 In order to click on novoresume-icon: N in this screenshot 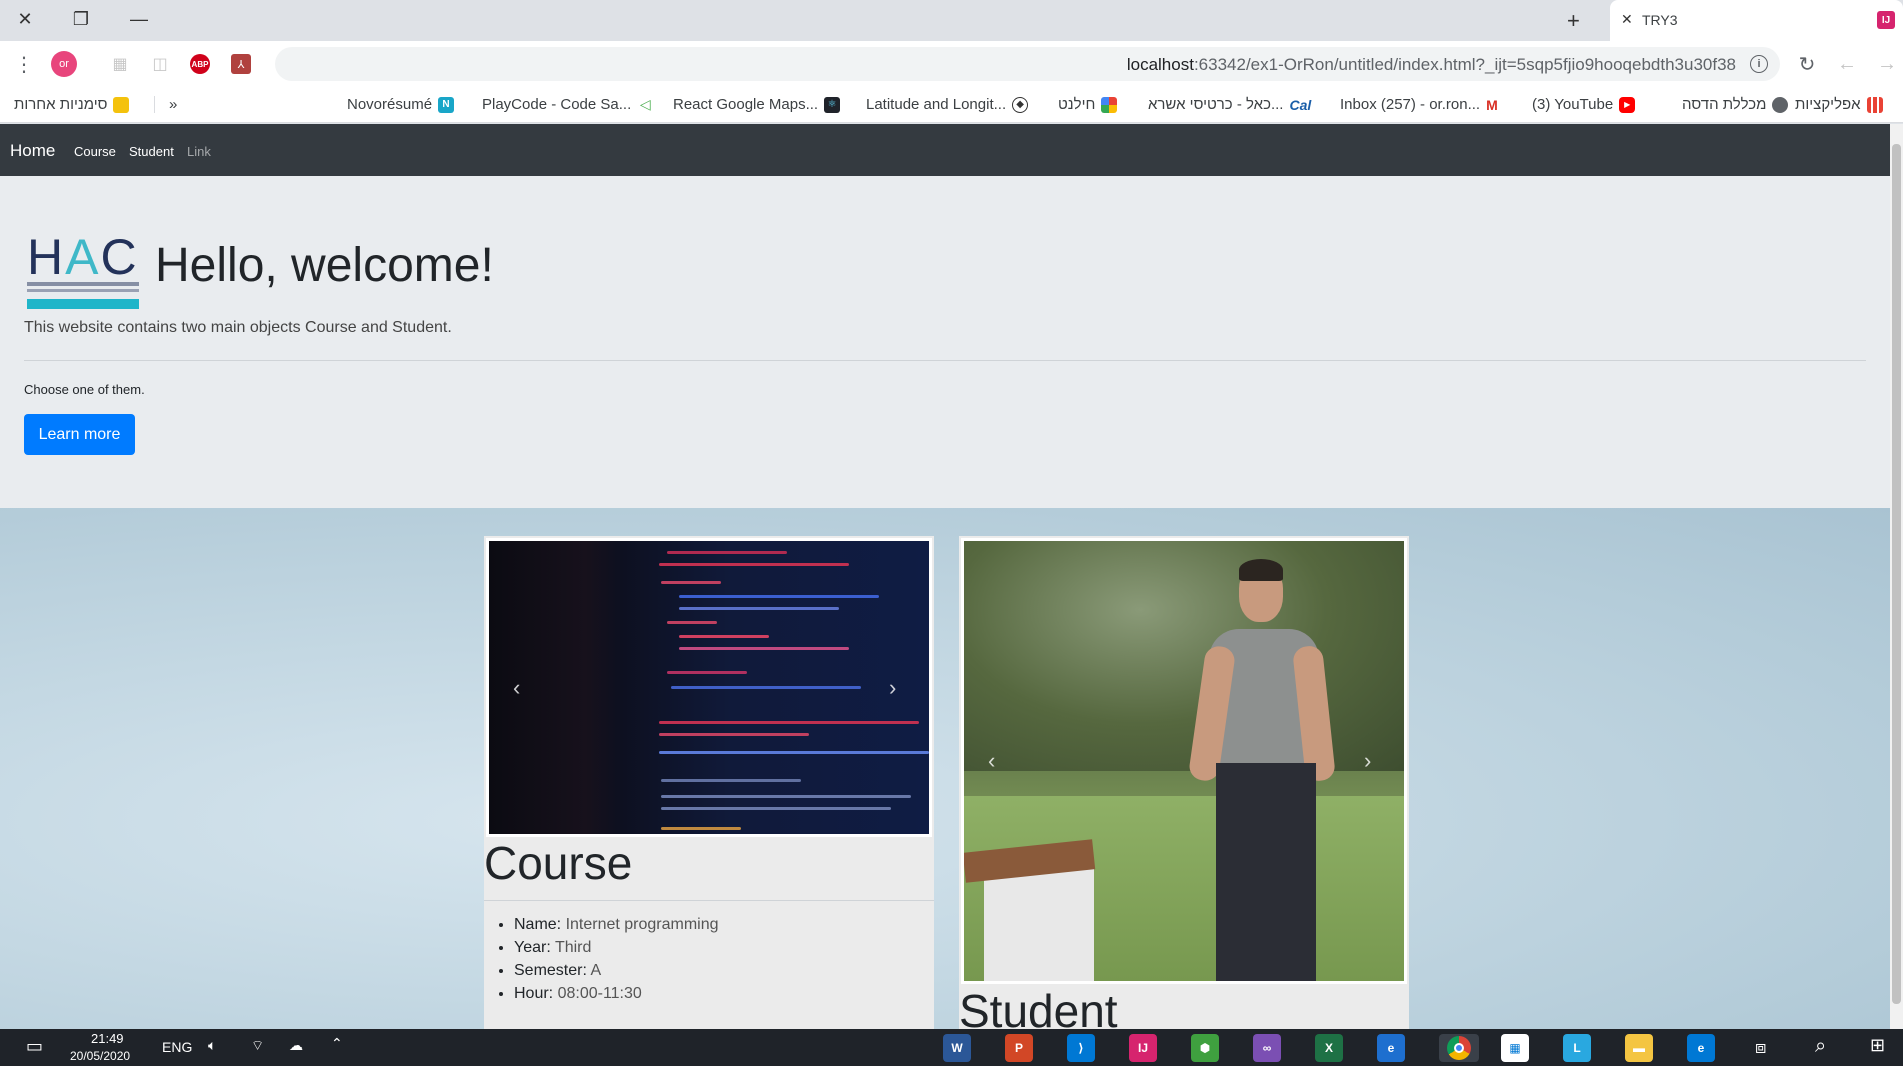, I will do `click(446, 104)`.